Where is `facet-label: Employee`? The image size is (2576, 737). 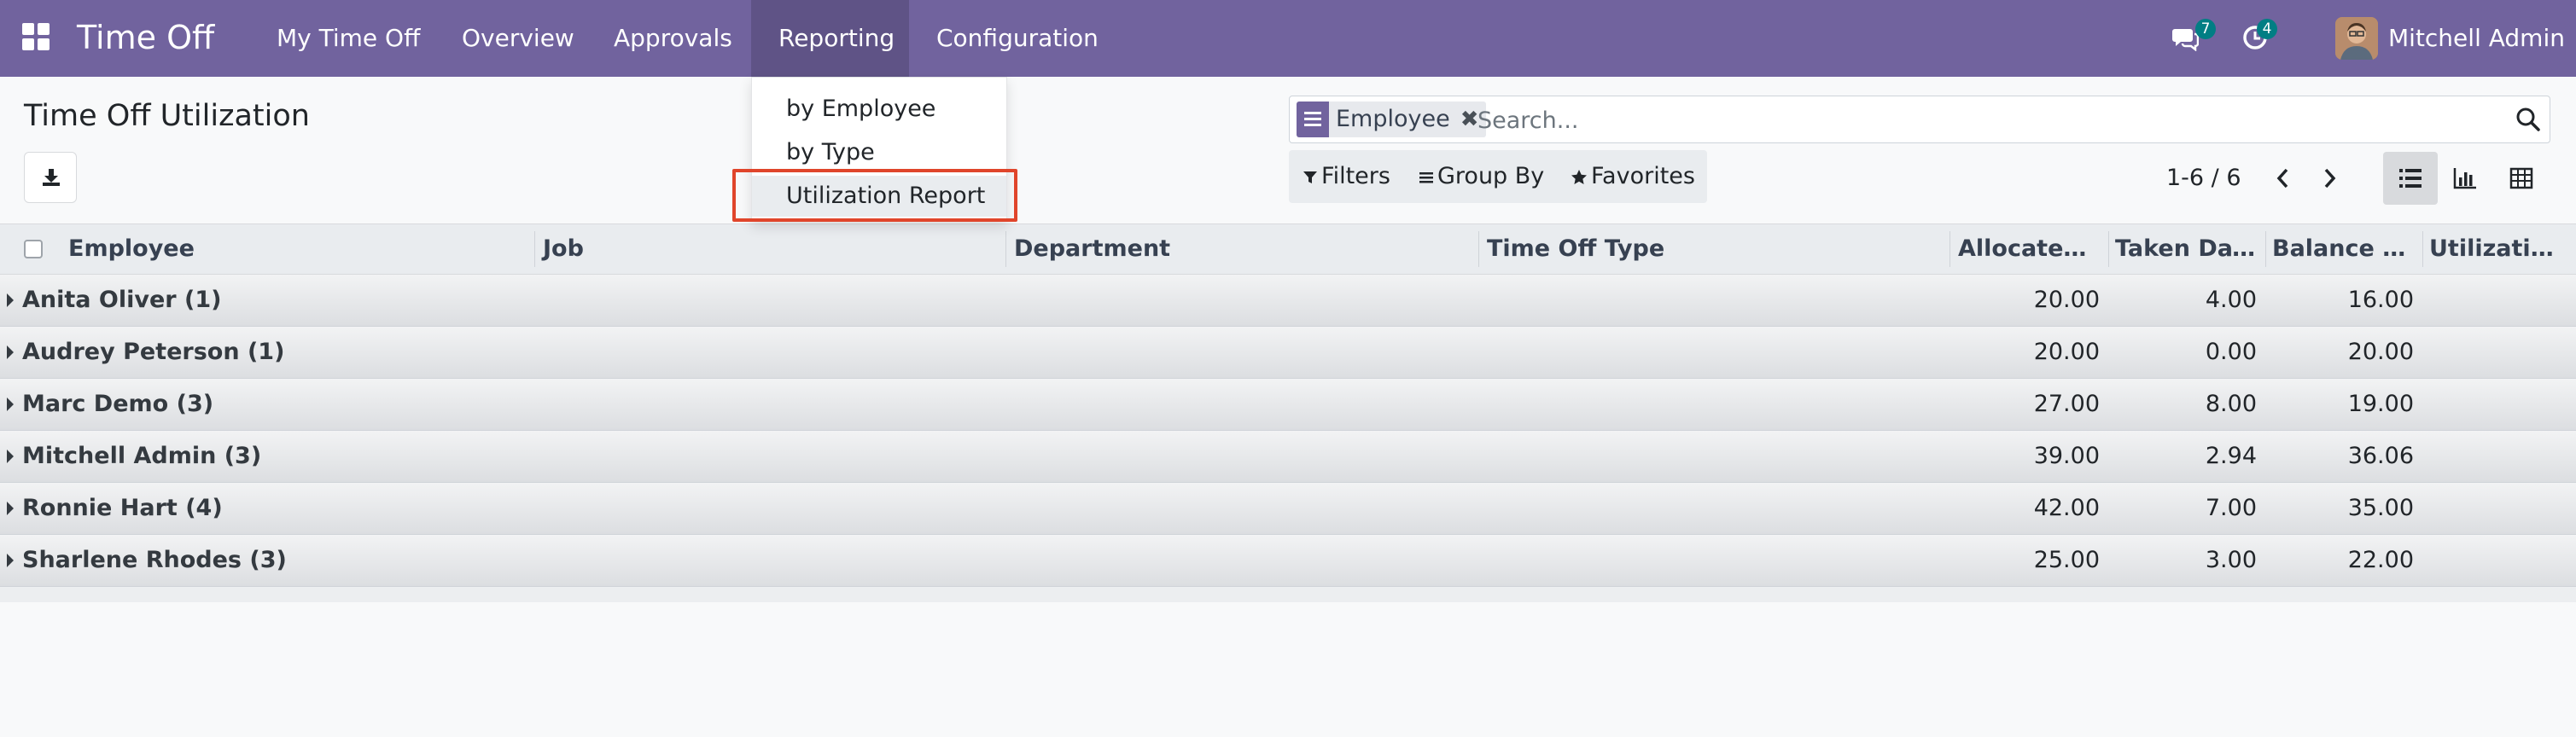
facet-label: Employee is located at coordinates (1393, 119).